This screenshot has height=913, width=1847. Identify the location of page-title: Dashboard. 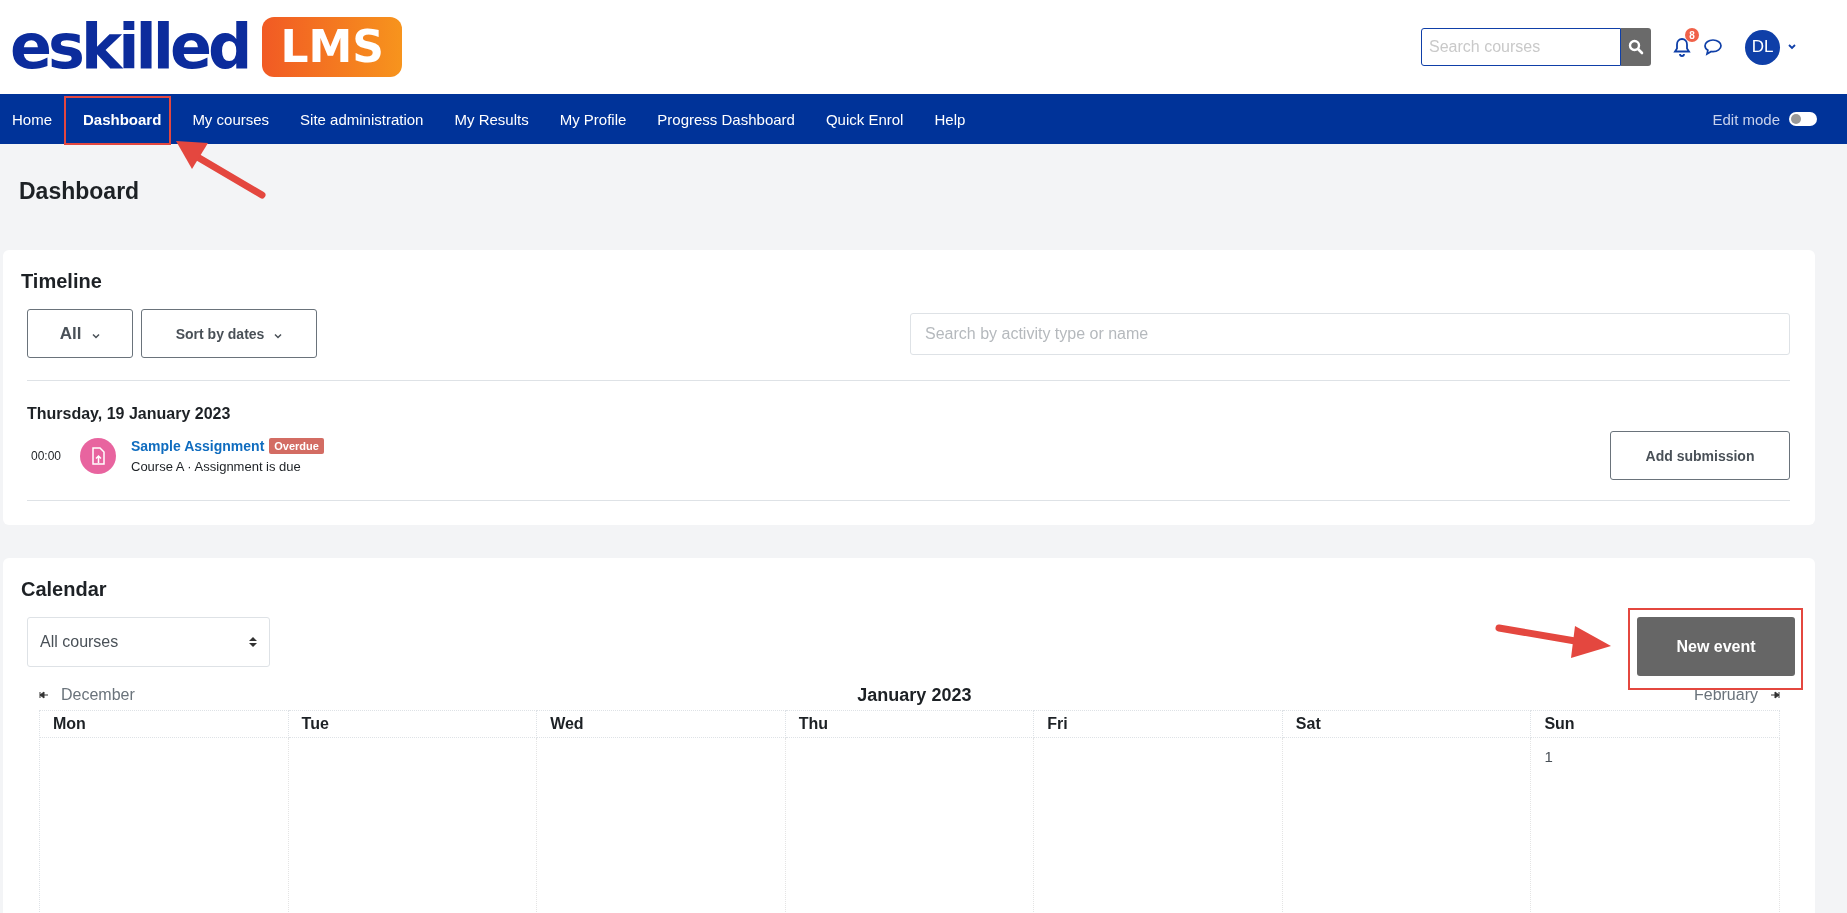
(80, 192).